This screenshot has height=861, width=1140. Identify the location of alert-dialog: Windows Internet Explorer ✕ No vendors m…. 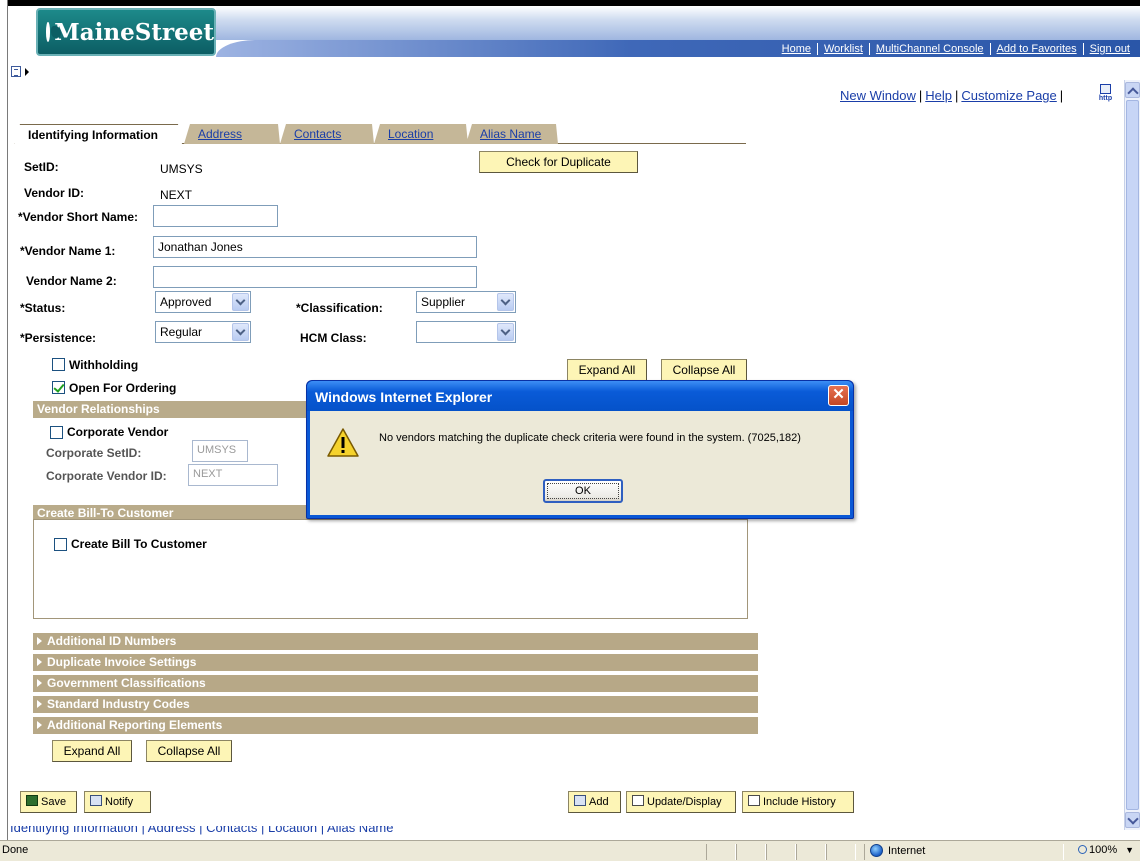
(580, 449).